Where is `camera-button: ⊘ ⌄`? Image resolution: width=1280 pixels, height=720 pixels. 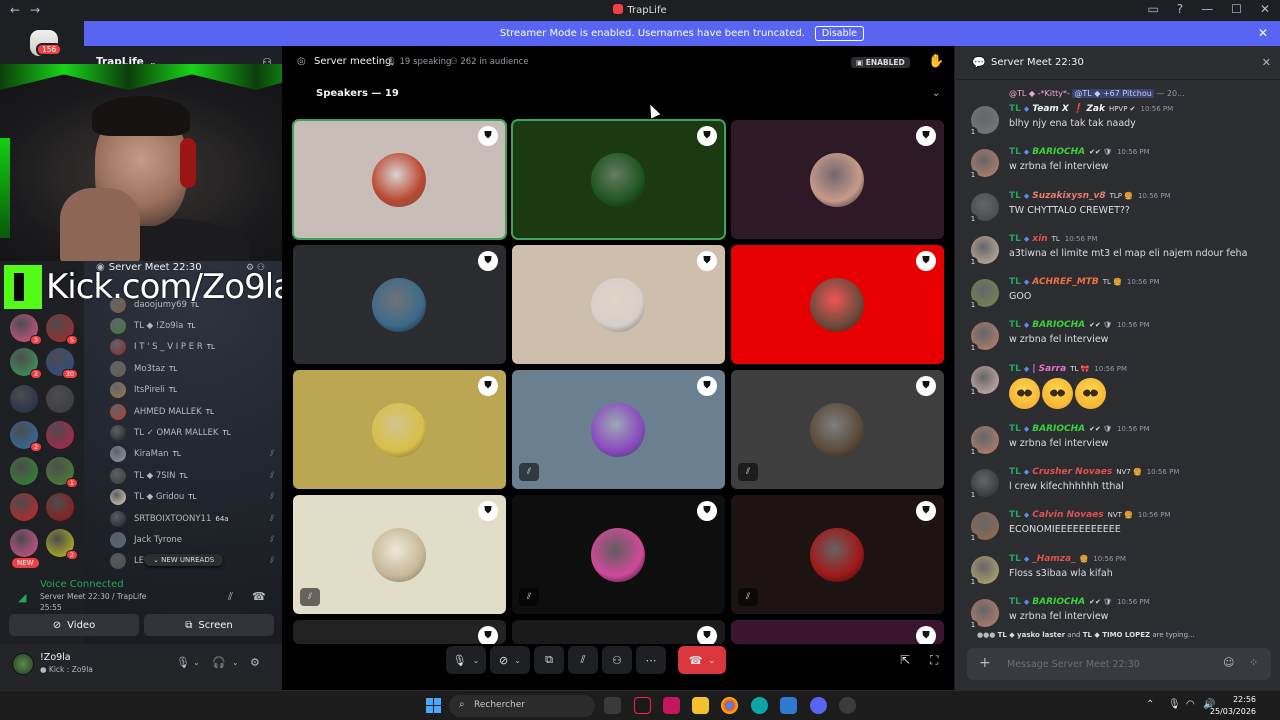 camera-button: ⊘ ⌄ is located at coordinates (510, 660).